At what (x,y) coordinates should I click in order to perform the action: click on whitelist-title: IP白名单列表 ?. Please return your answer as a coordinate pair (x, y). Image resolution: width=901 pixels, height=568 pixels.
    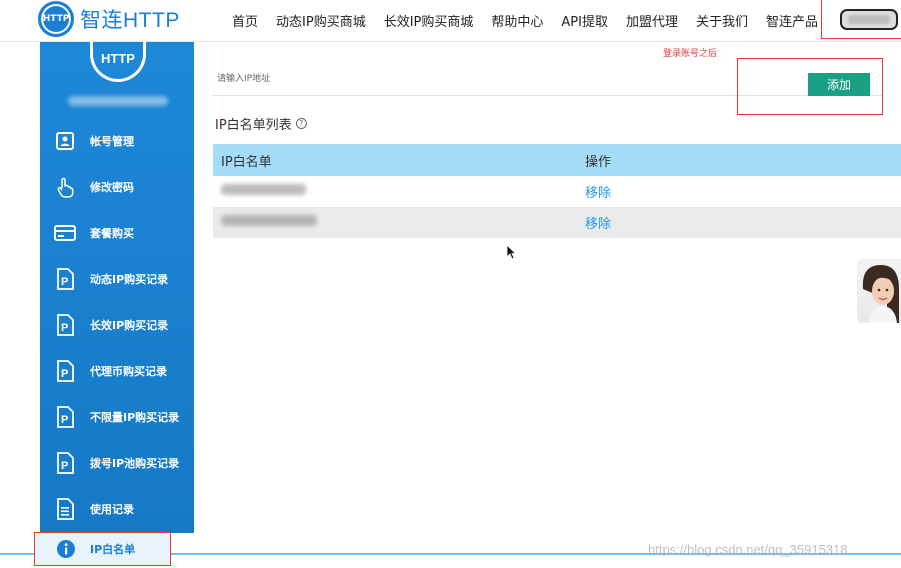
    Looking at the image, I should click on (261, 123).